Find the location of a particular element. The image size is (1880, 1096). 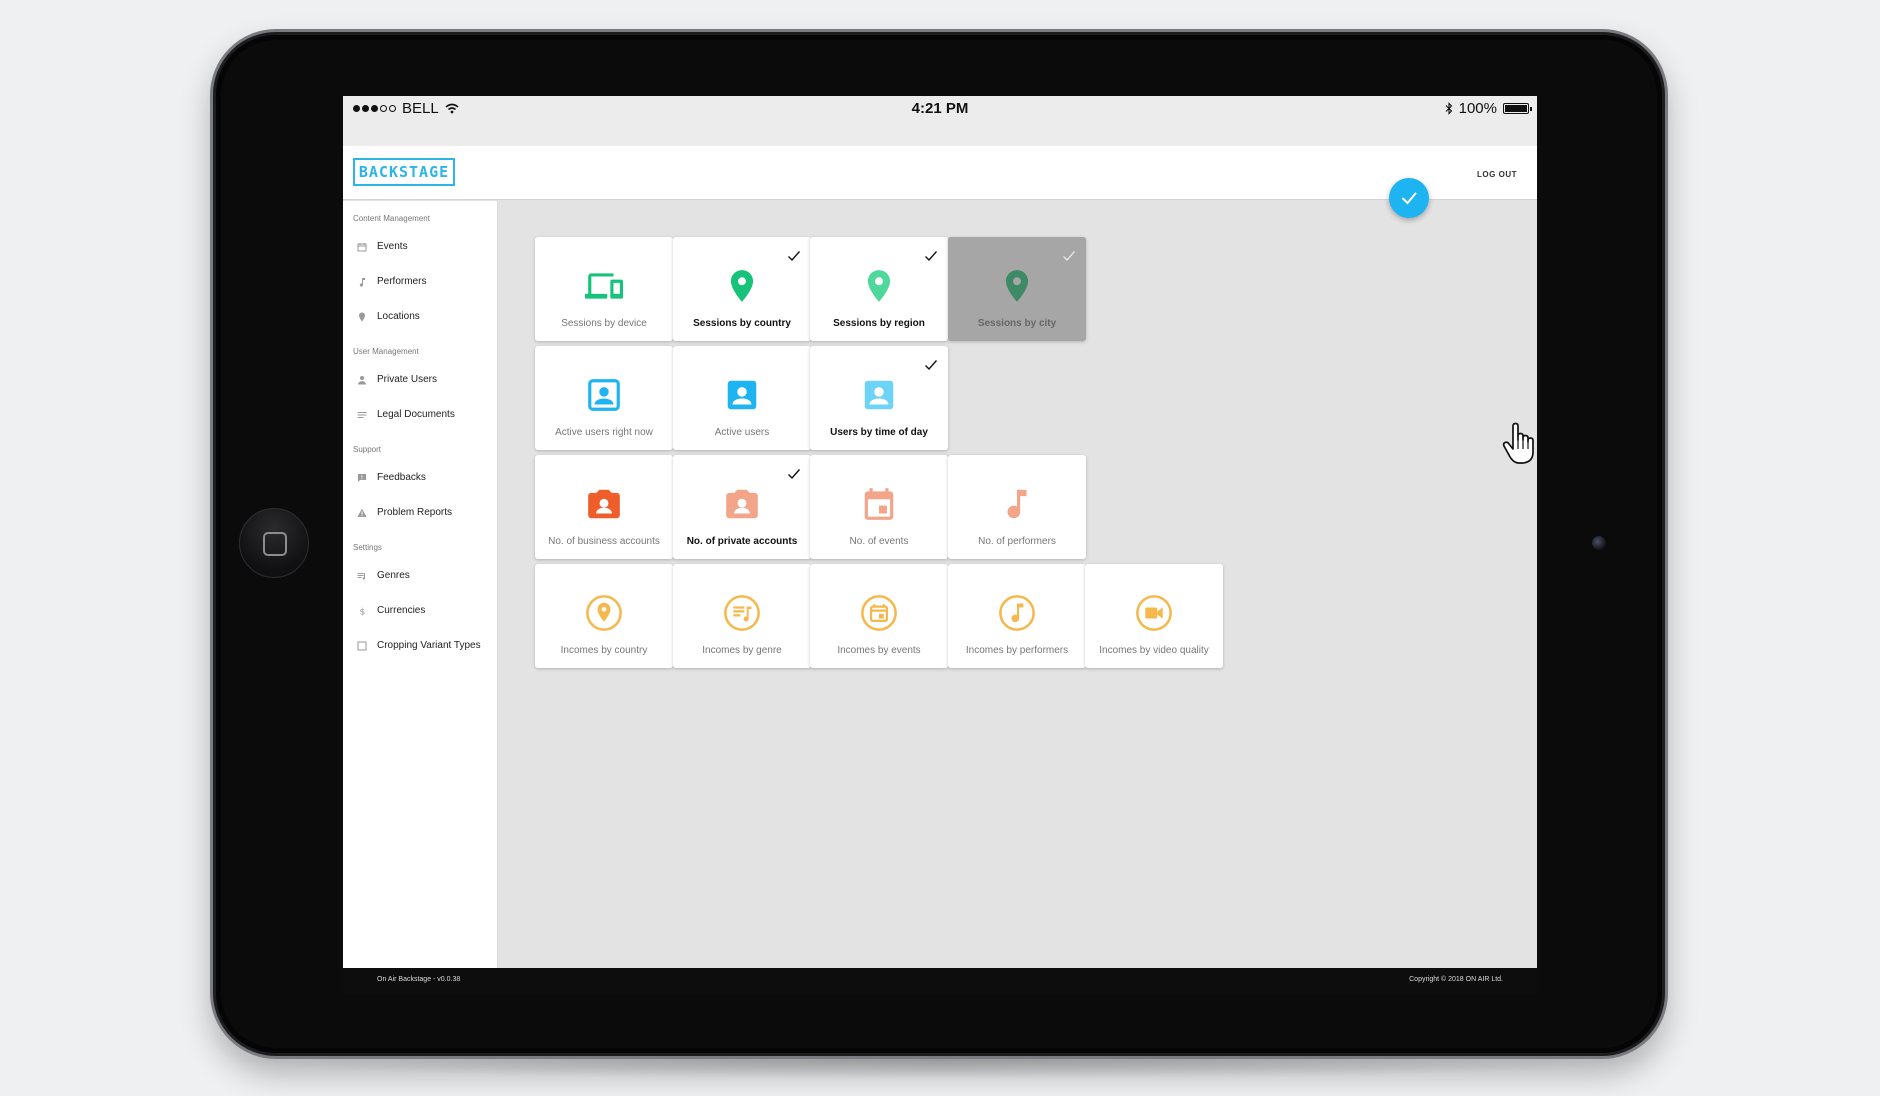

widget-tile-label: Incomes by events is located at coordinates (879, 650).